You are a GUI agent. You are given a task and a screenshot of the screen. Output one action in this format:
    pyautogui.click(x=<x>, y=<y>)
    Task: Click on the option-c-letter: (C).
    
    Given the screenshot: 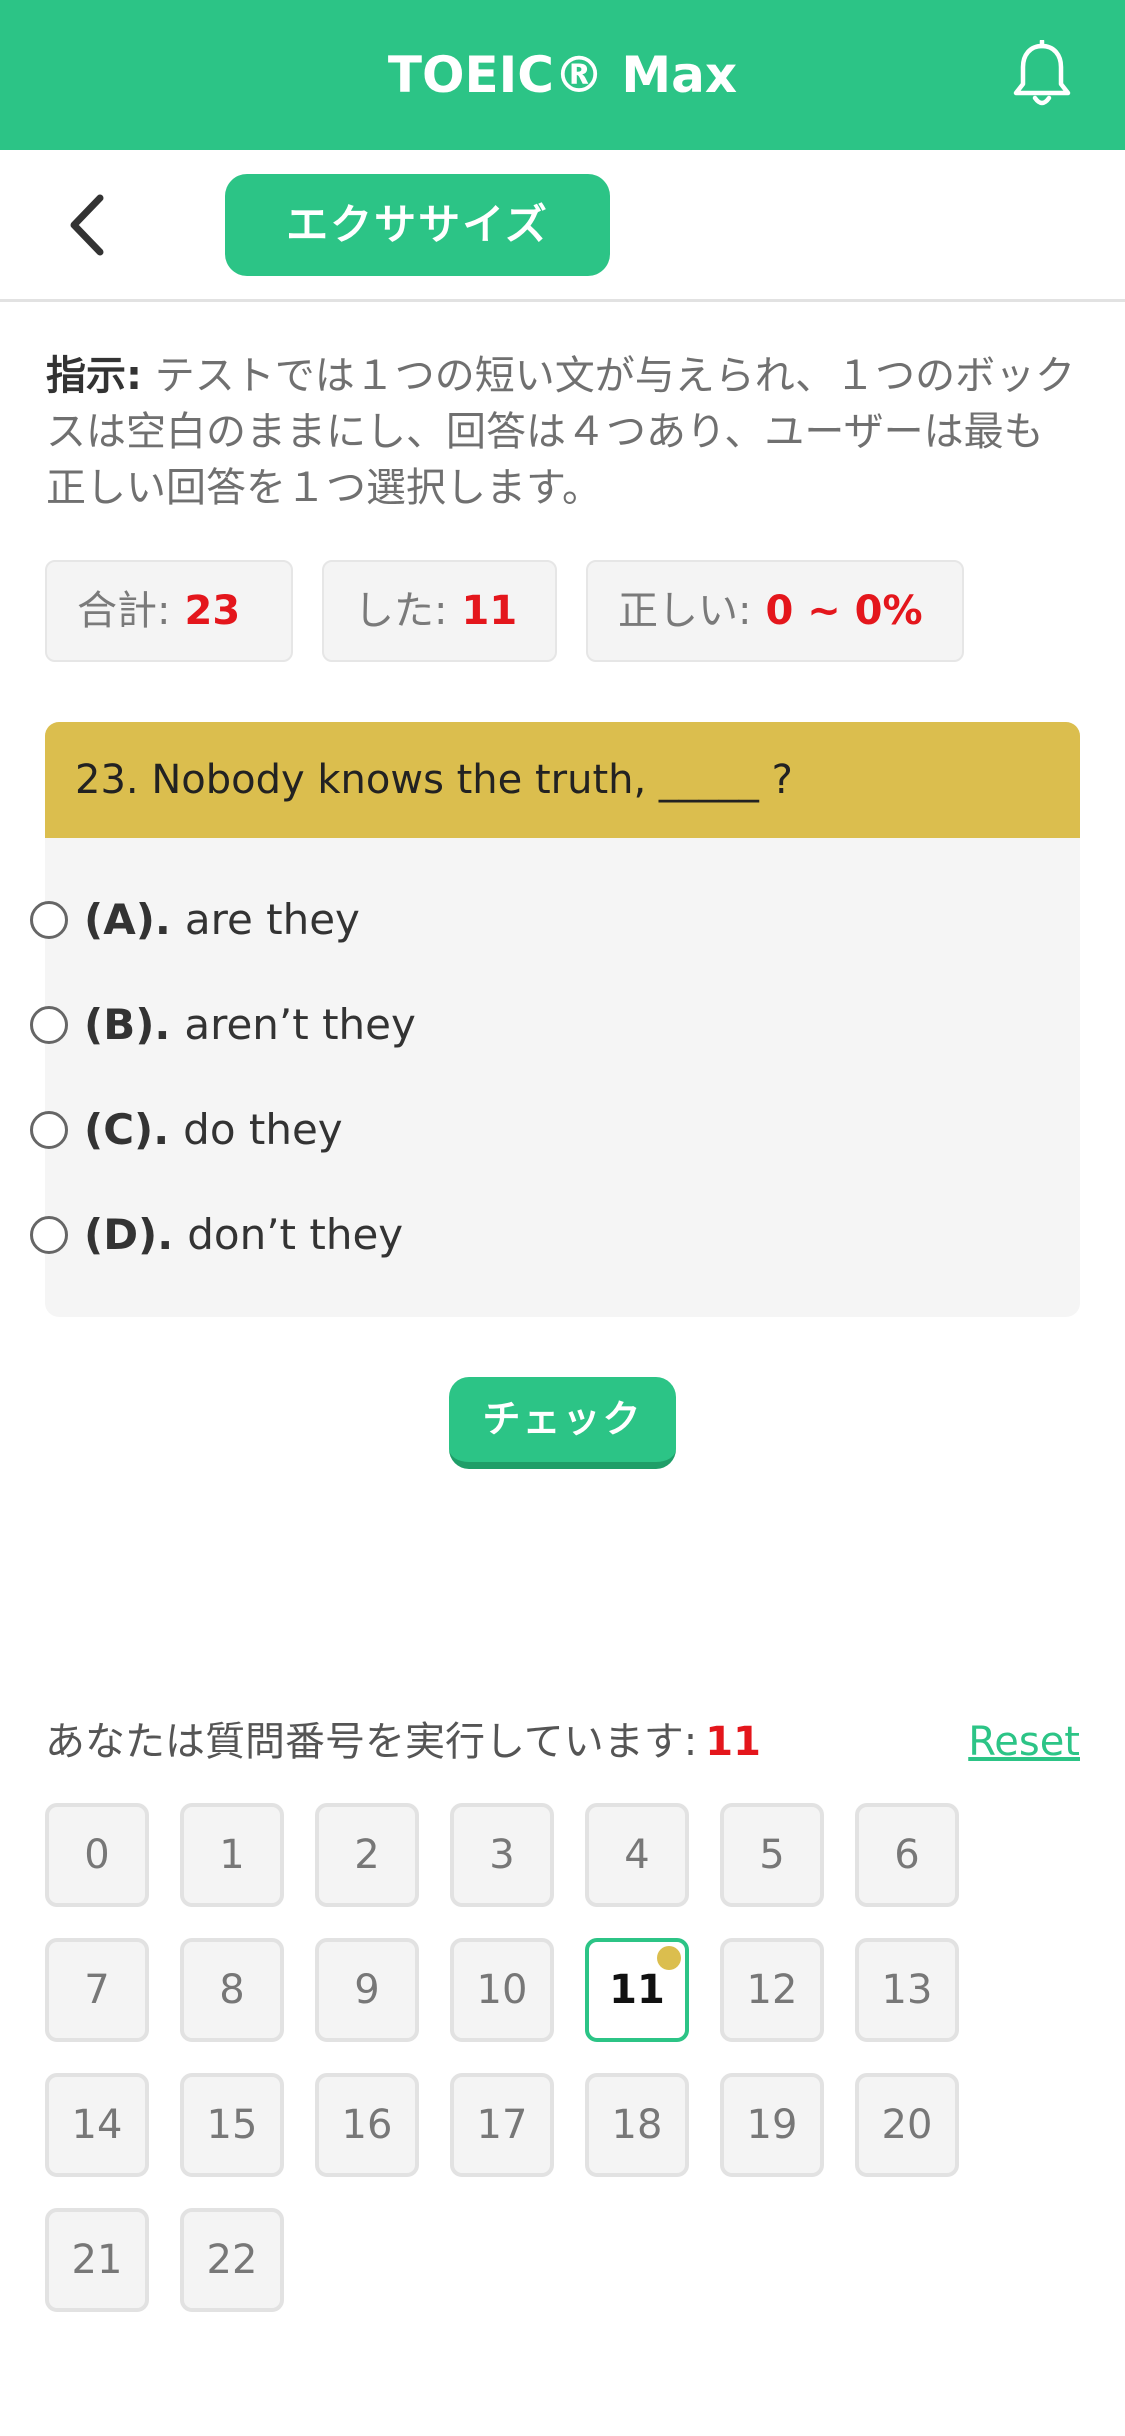 What is the action you would take?
    pyautogui.click(x=127, y=1129)
    